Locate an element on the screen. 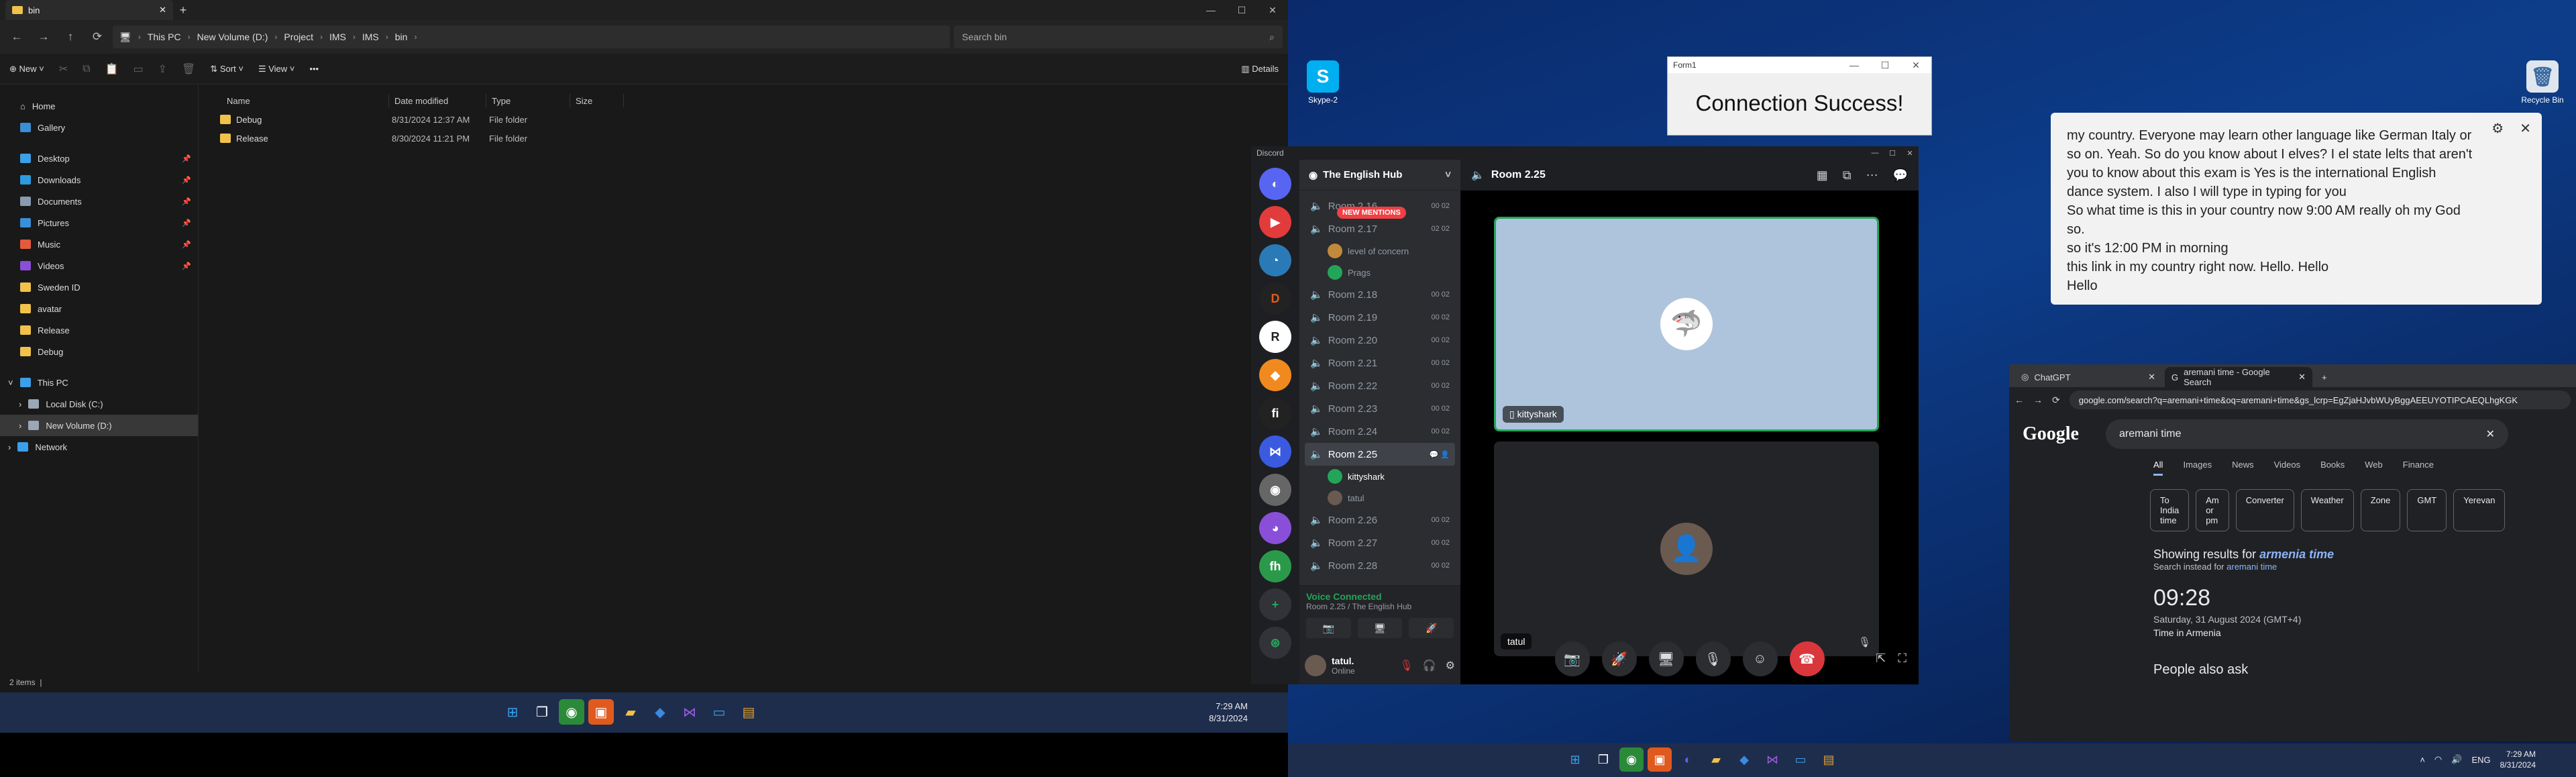  original-term-link: aremani time is located at coordinates (2251, 567).